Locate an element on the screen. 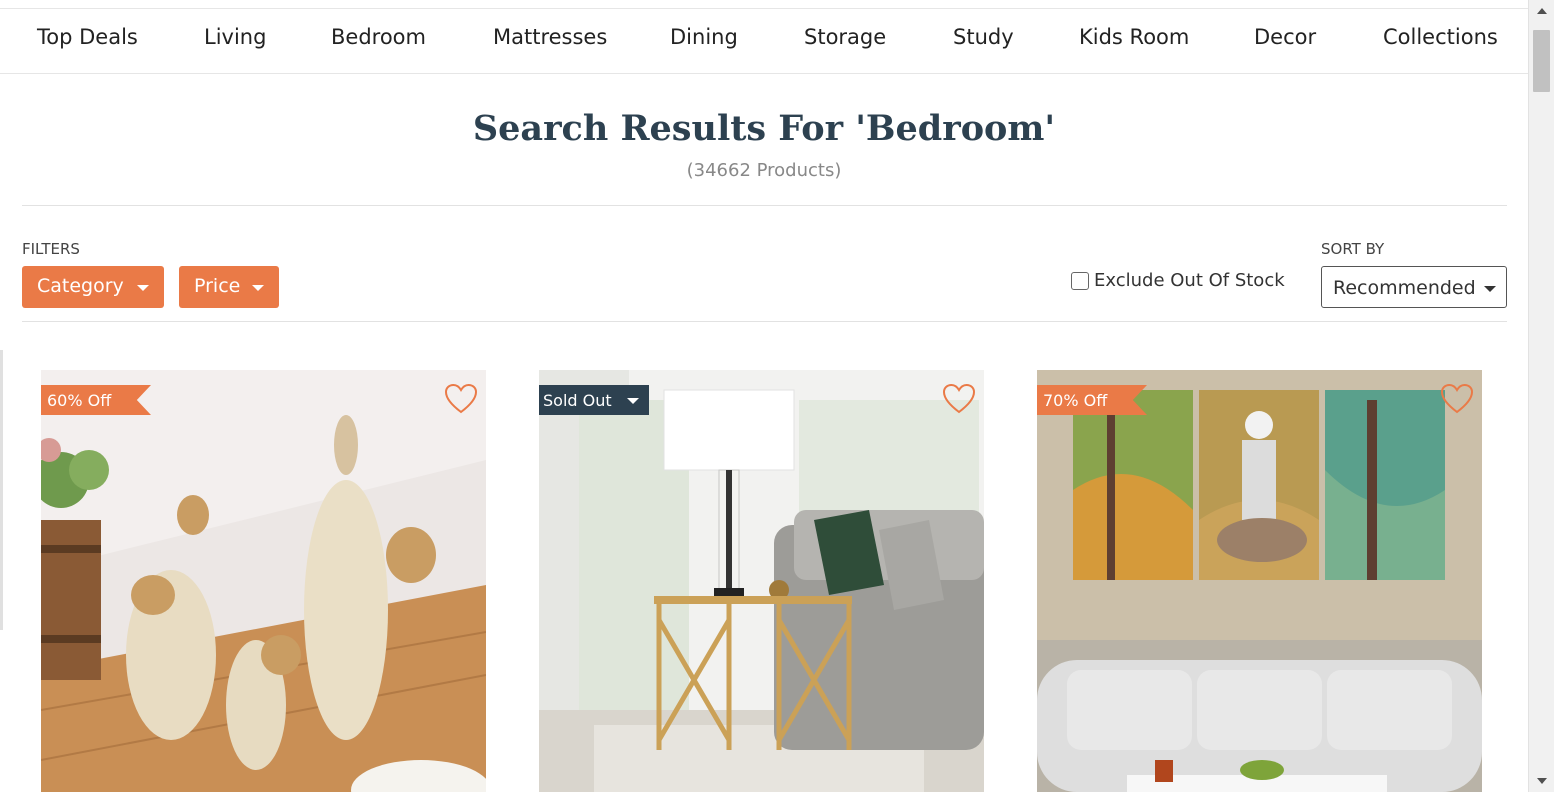  nav-item-kids-room: Kids Room is located at coordinates (1134, 37).